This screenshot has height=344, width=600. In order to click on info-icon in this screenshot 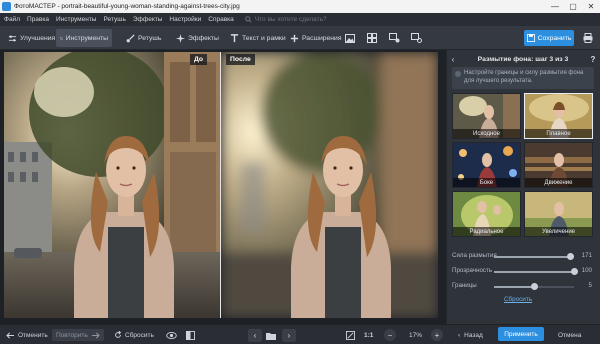, I will do `click(458, 74)`.